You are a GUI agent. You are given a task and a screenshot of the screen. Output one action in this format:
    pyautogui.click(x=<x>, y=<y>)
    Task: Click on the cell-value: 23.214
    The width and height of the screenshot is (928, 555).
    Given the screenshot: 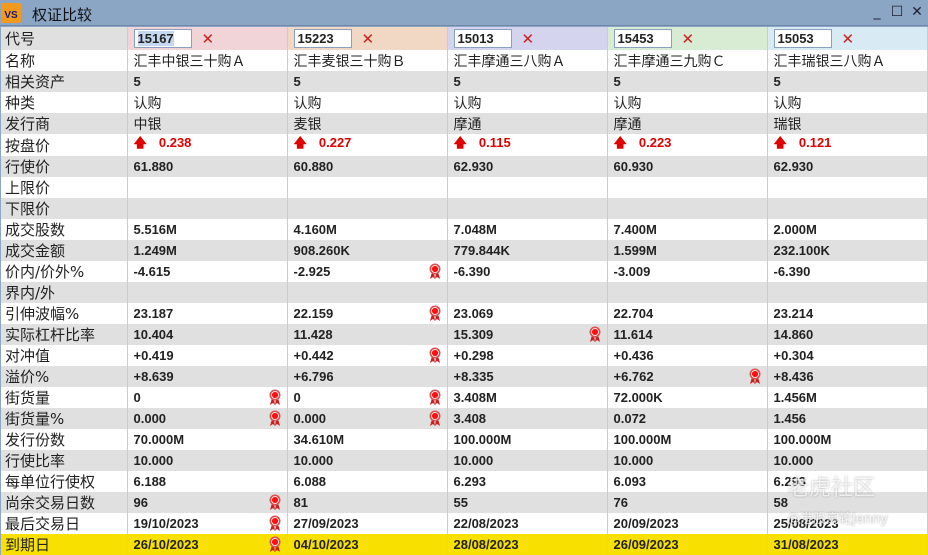 What is the action you would take?
    pyautogui.click(x=793, y=313)
    